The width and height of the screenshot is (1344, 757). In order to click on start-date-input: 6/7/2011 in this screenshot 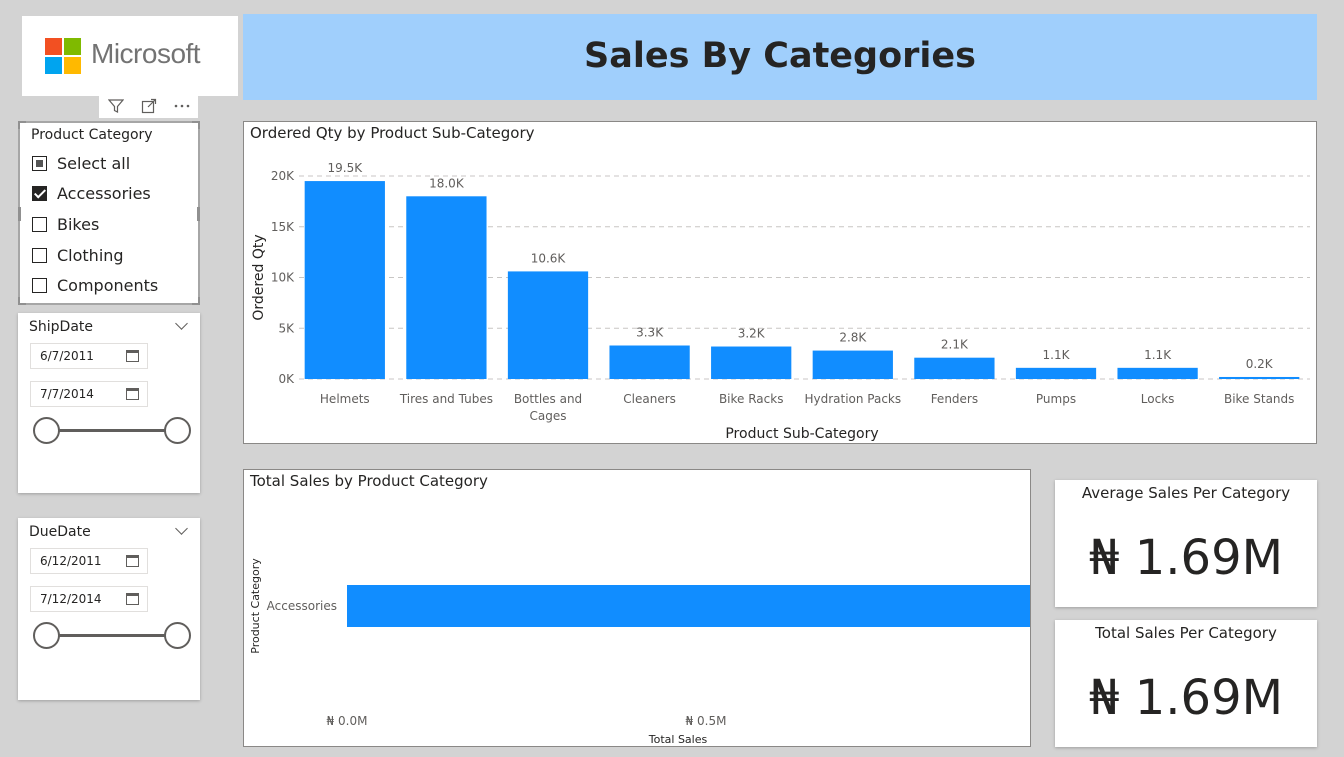, I will do `click(89, 356)`.